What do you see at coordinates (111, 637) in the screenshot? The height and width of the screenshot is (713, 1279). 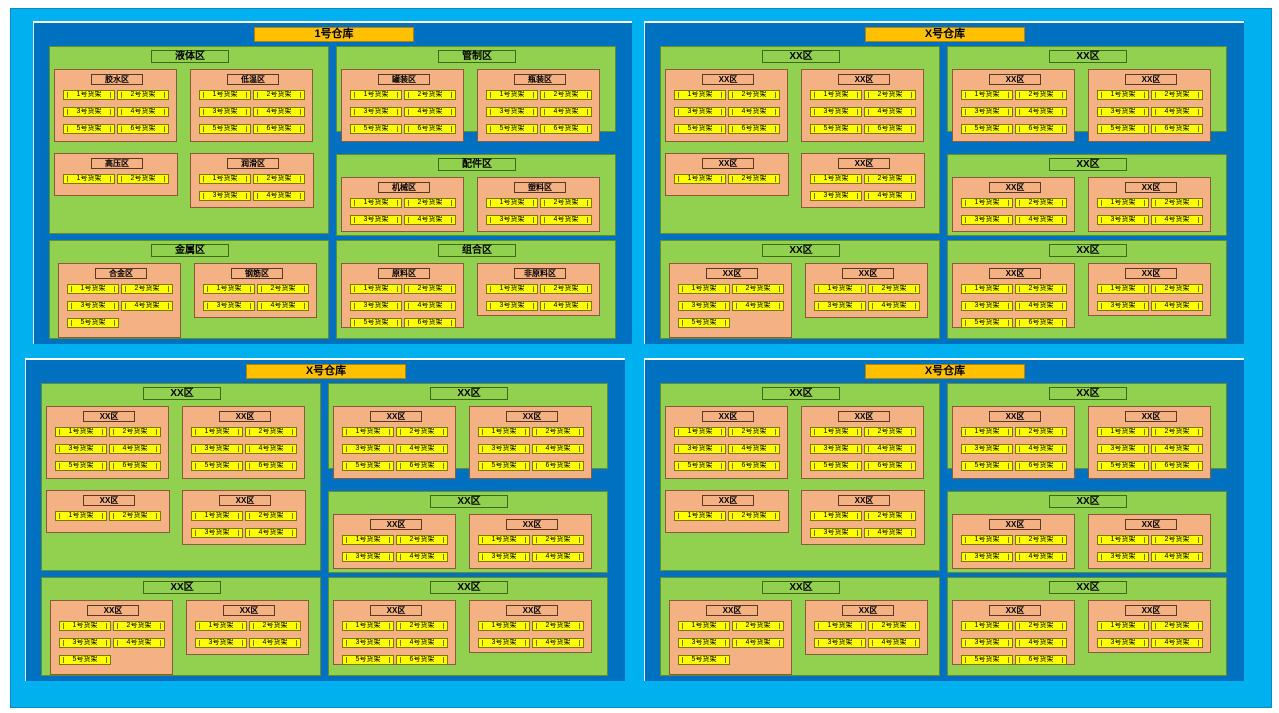 I see `storage-zone: XX区 1号货架 2号货架 3号货架 4号货架 5号货架` at bounding box center [111, 637].